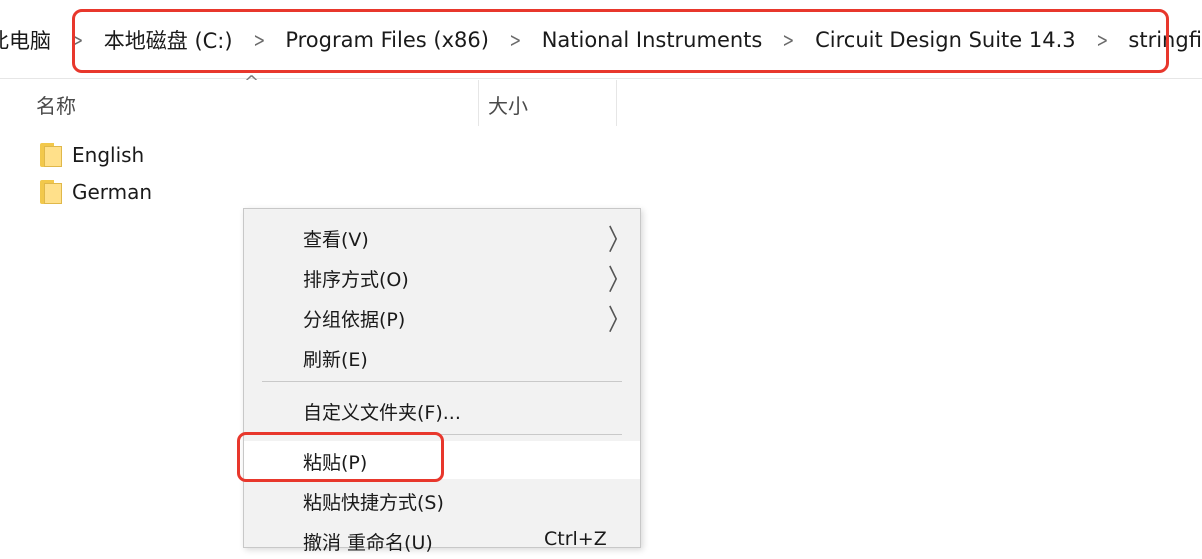 The width and height of the screenshot is (1202, 559). I want to click on menu-item-paste: 粘贴(P), so click(442, 460).